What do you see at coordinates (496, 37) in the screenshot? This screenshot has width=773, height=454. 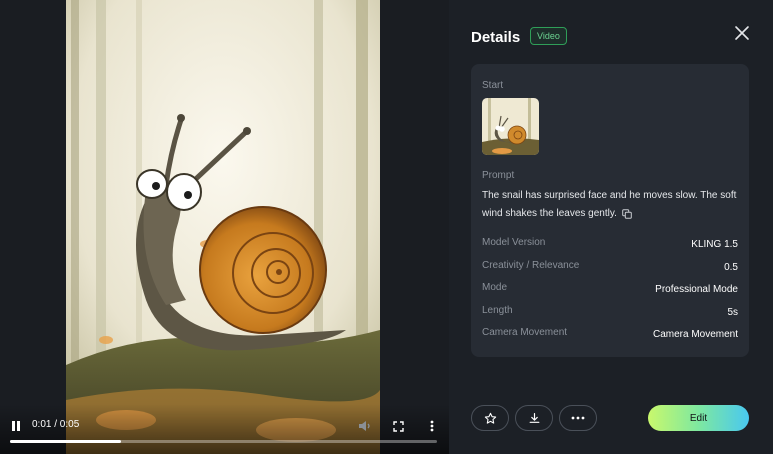 I see `details-title: Details` at bounding box center [496, 37].